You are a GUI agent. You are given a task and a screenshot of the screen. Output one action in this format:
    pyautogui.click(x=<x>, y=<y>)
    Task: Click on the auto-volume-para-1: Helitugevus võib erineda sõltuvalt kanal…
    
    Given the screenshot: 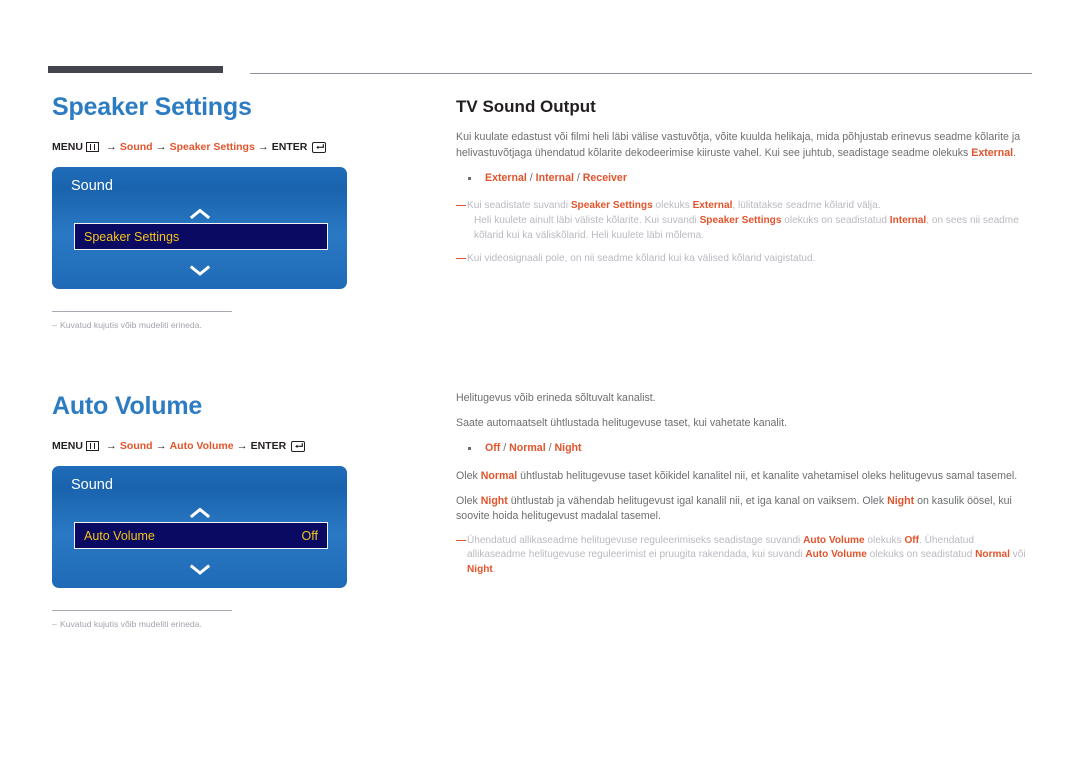 What is the action you would take?
    pyautogui.click(x=556, y=398)
    